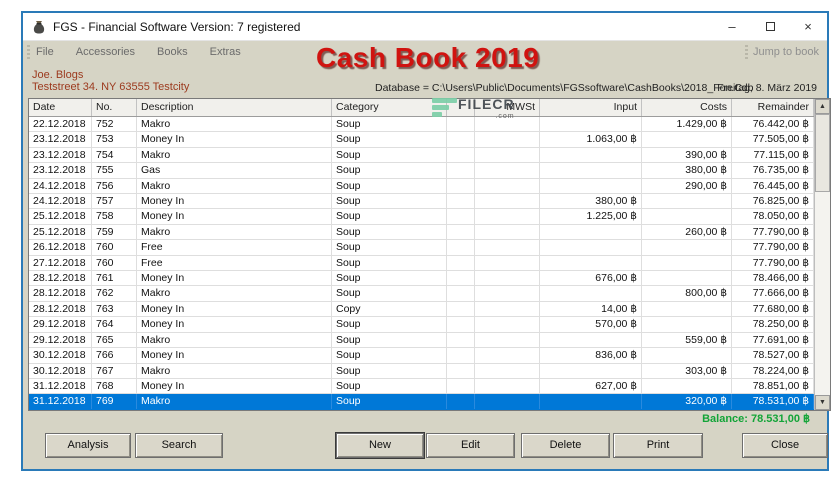 The height and width of the screenshot is (484, 836). Describe the element at coordinates (421, 263) in the screenshot. I see `table-row: 27.12.2018 760 Free Soup 77.790,00 ฿` at that location.